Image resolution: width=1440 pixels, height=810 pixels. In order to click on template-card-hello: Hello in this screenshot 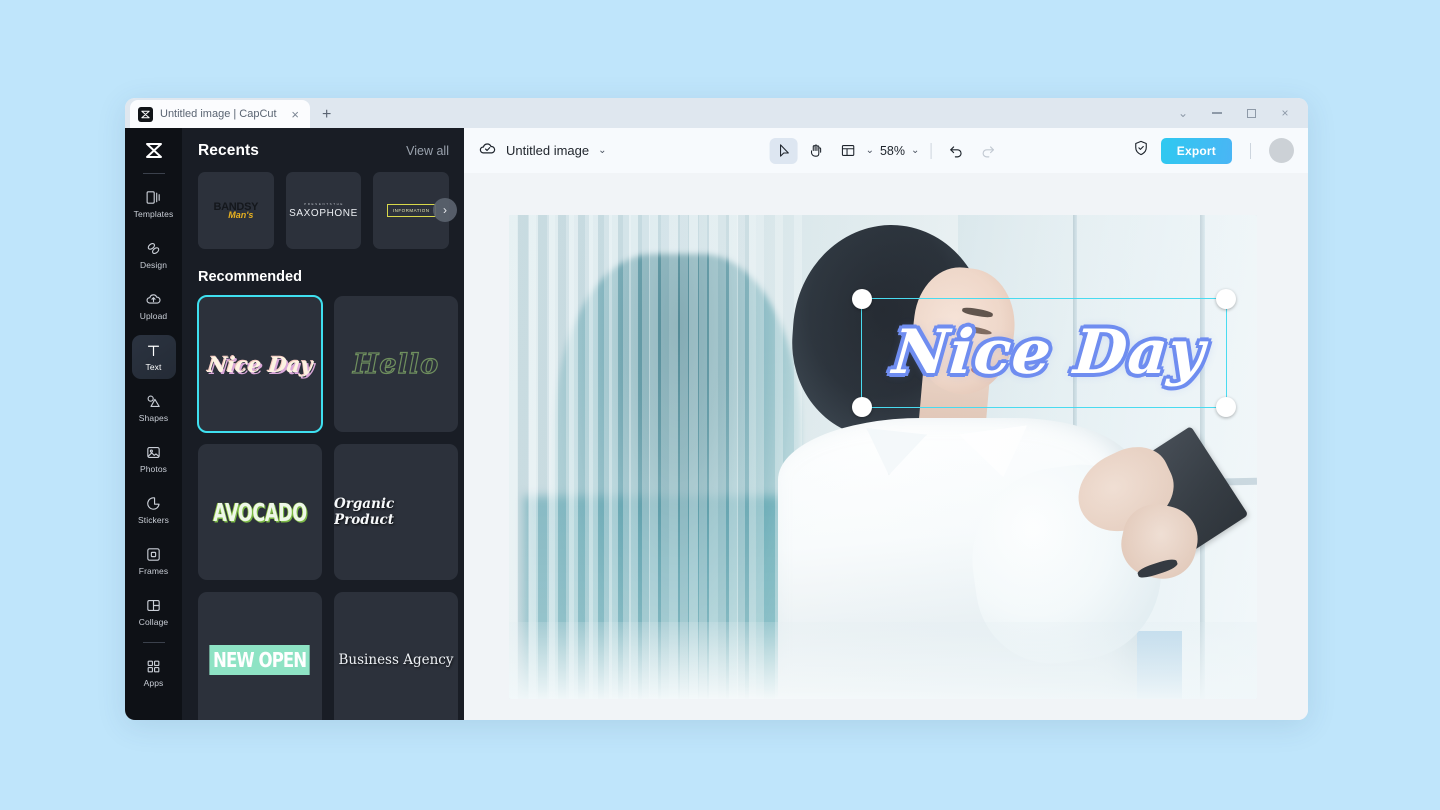, I will do `click(396, 364)`.